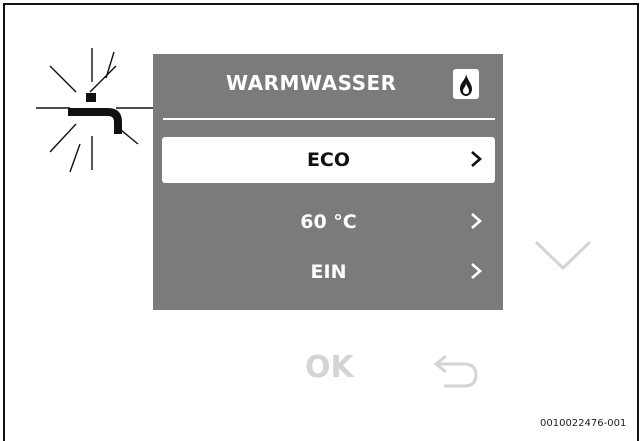 The image size is (642, 441). I want to click on screen-title: WARMWASSER, so click(311, 83).